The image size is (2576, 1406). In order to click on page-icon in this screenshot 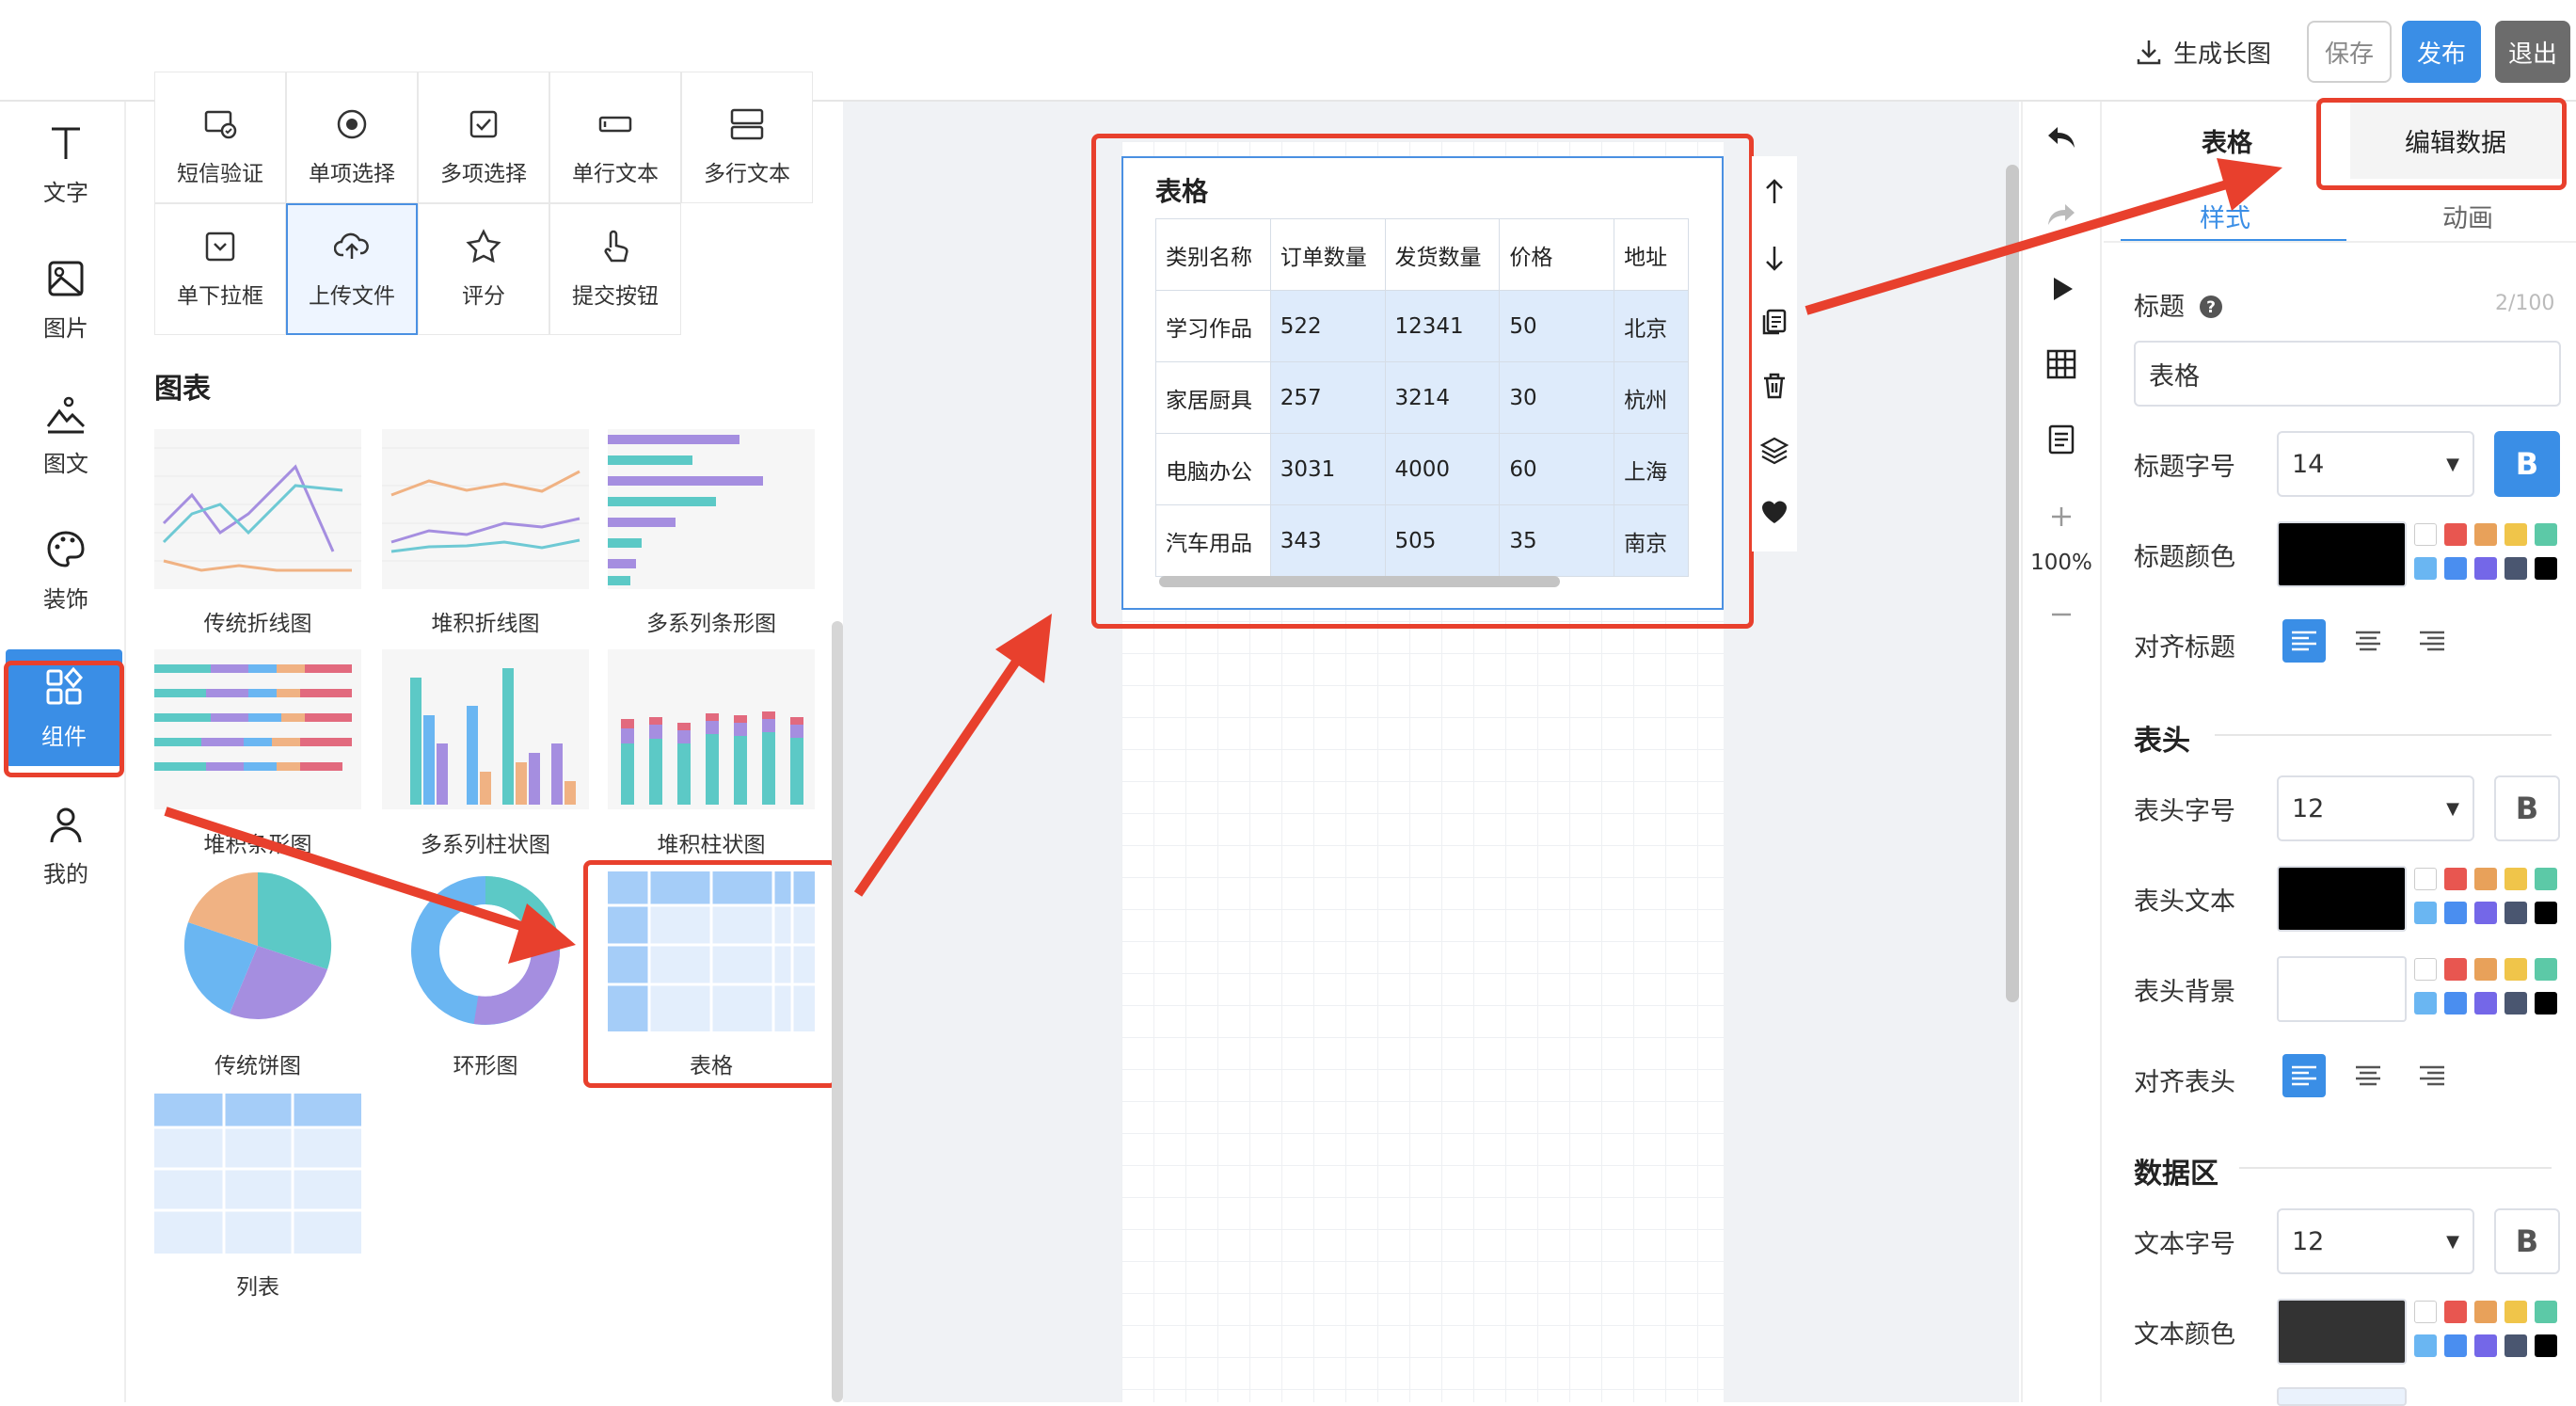, I will do `click(2061, 439)`.